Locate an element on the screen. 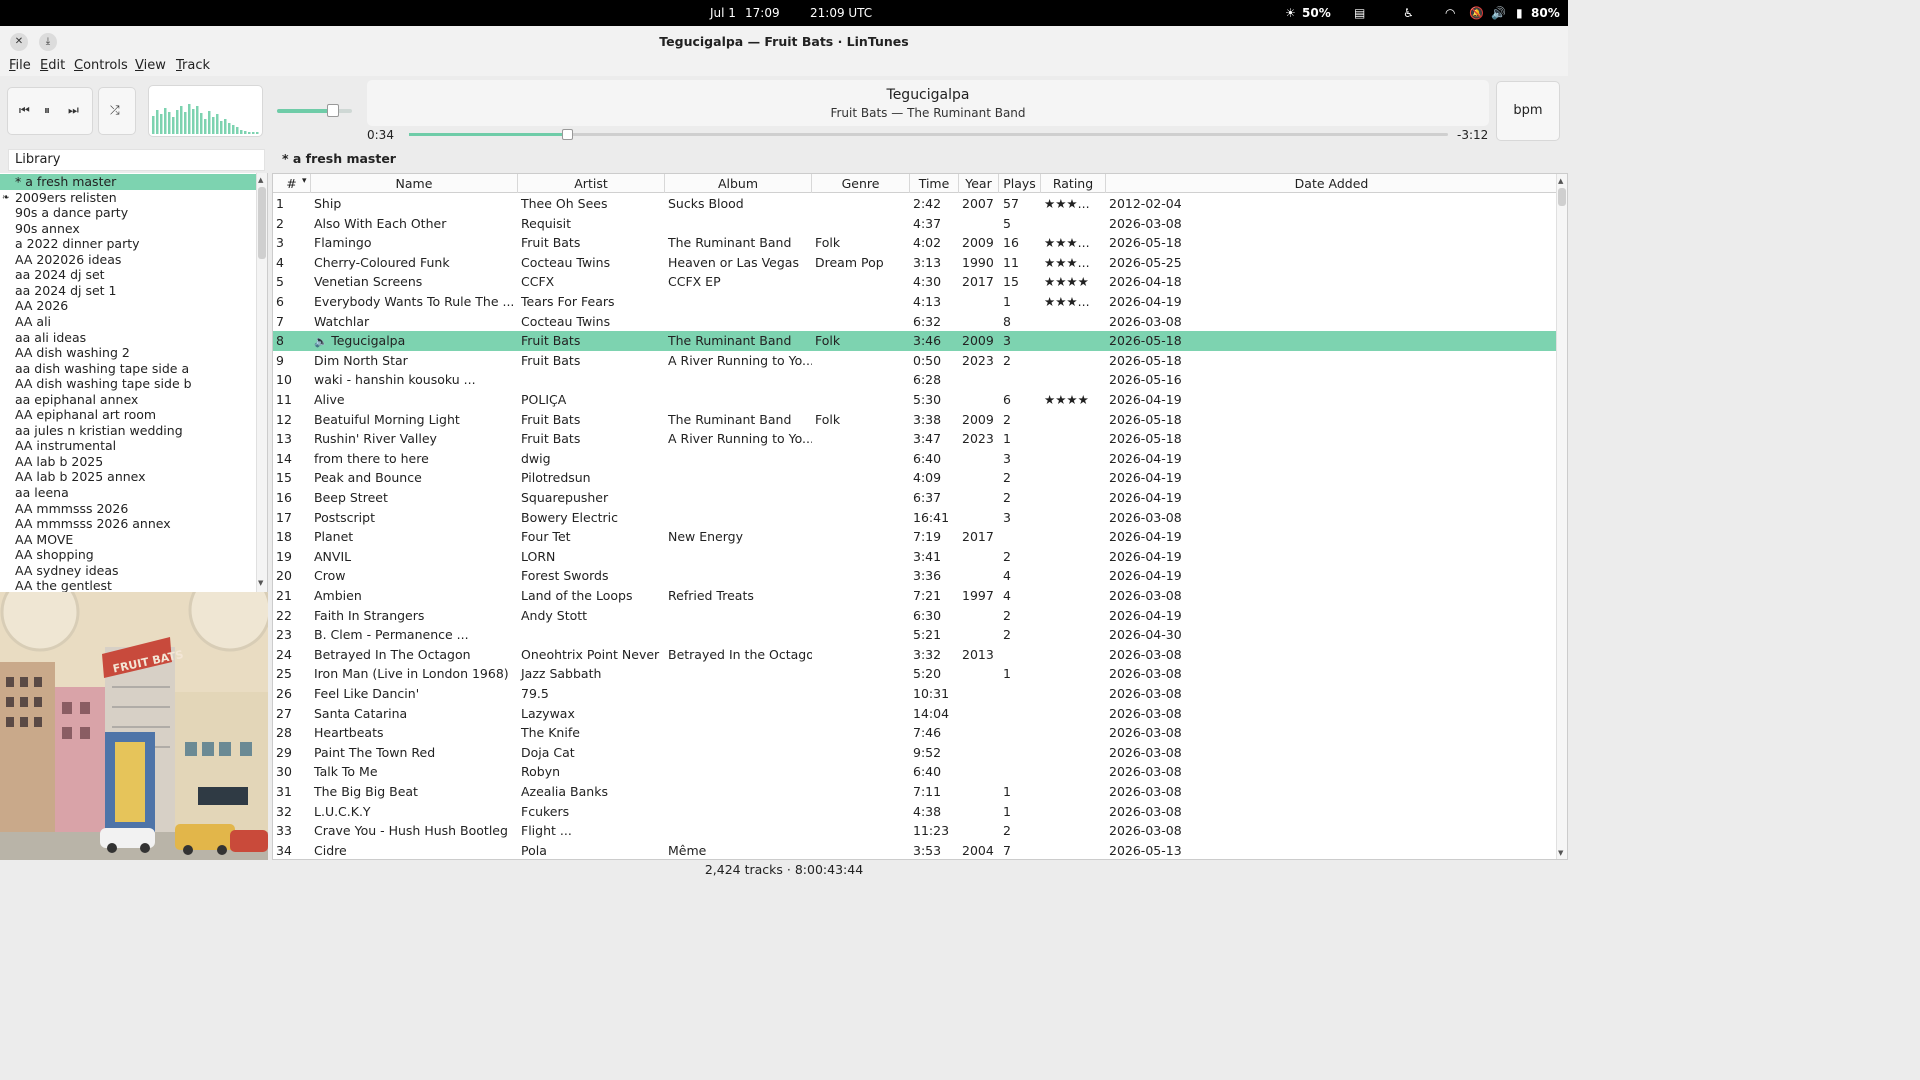 This screenshot has height=1080, width=1920. menu-file: File is located at coordinates (20, 65).